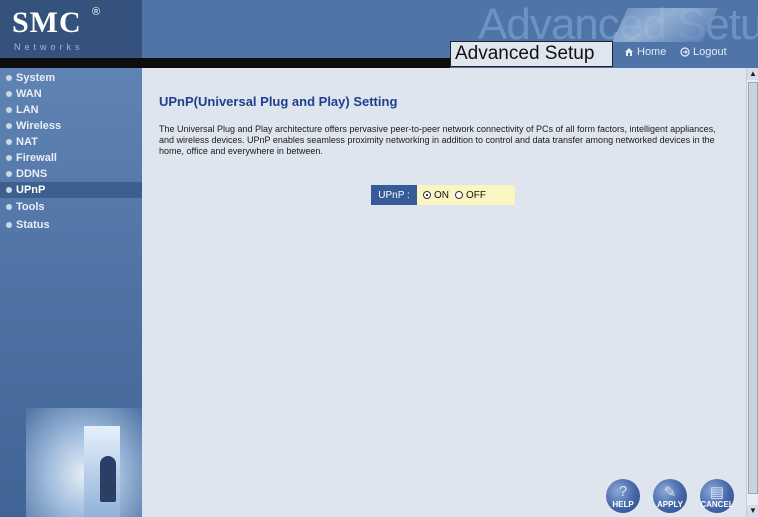  I want to click on sidebar-item-system: System, so click(71, 78).